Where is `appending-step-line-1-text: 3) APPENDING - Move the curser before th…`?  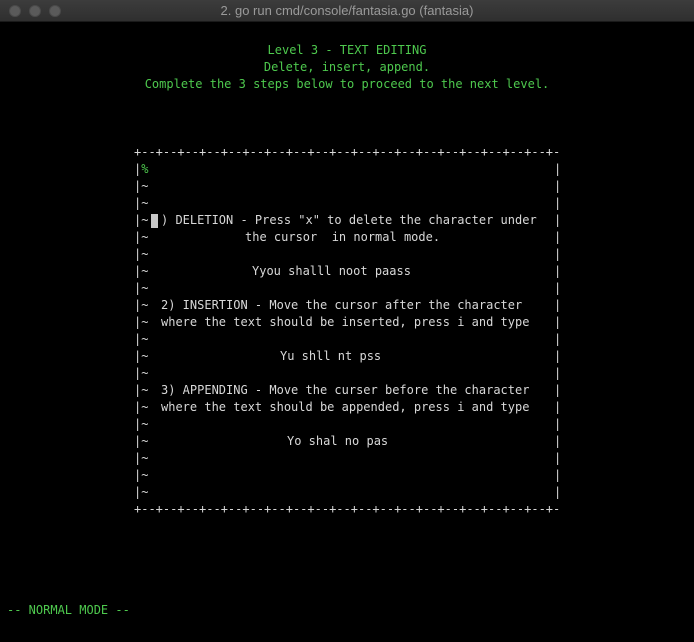 appending-step-line-1-text: 3) APPENDING - Move the curser before th… is located at coordinates (345, 390).